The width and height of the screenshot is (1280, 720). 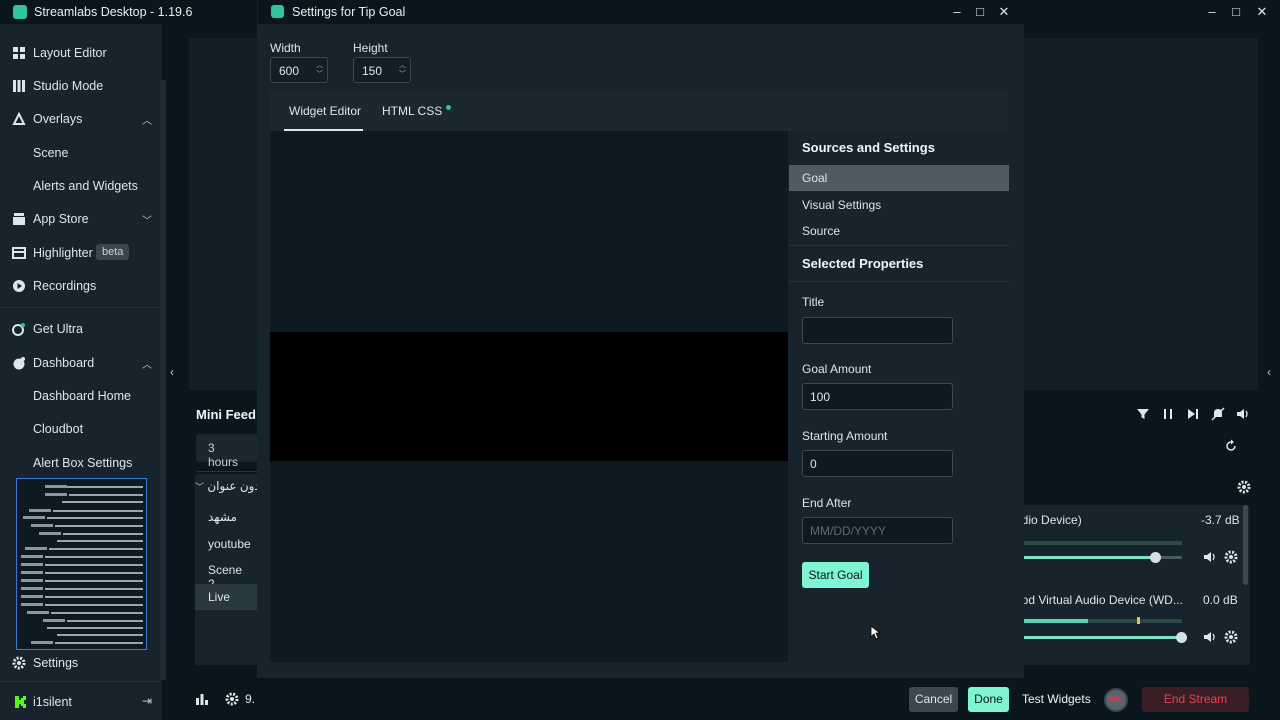 I want to click on logout-icon: ⇥, so click(x=147, y=701).